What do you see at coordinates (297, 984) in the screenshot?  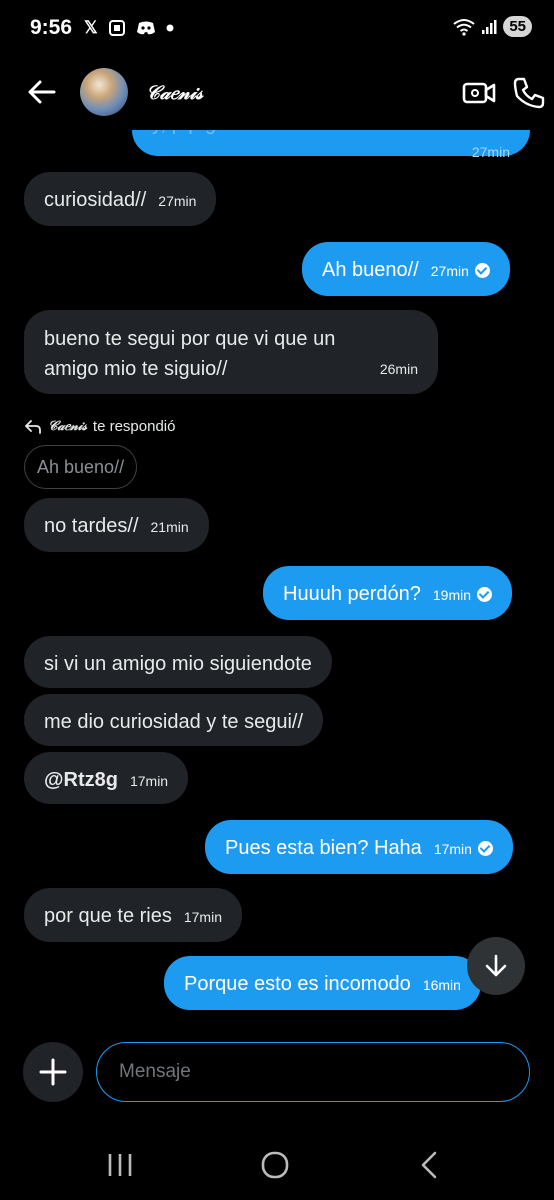 I see `message-text: Porque esto es incomodo` at bounding box center [297, 984].